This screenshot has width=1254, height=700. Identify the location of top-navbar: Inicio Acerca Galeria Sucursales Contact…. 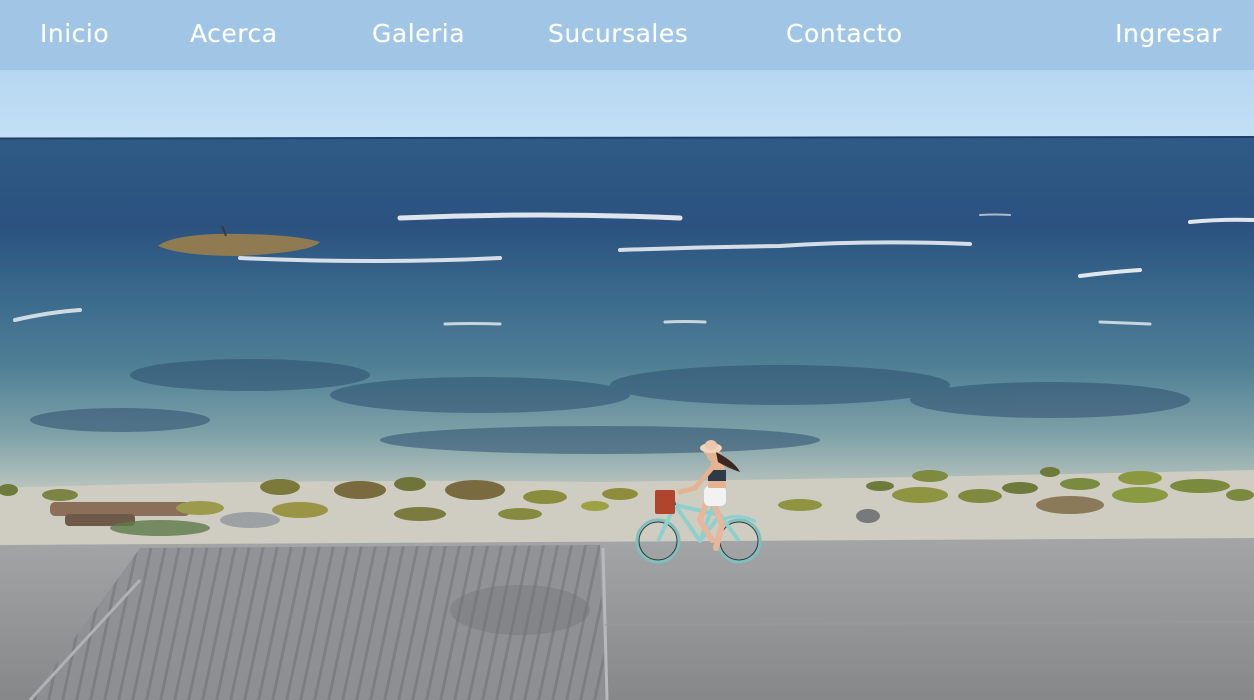
(627, 35).